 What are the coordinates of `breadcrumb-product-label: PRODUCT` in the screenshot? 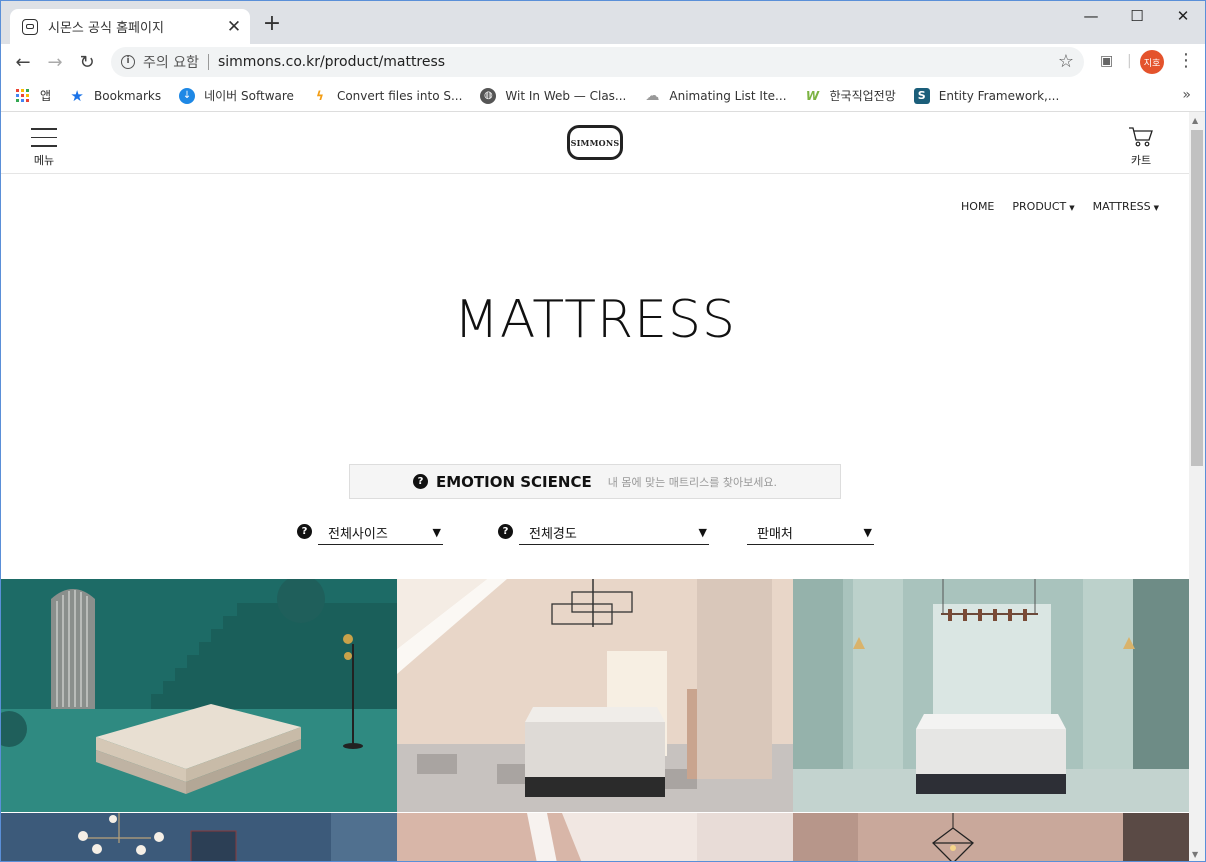 It's located at (1039, 206).